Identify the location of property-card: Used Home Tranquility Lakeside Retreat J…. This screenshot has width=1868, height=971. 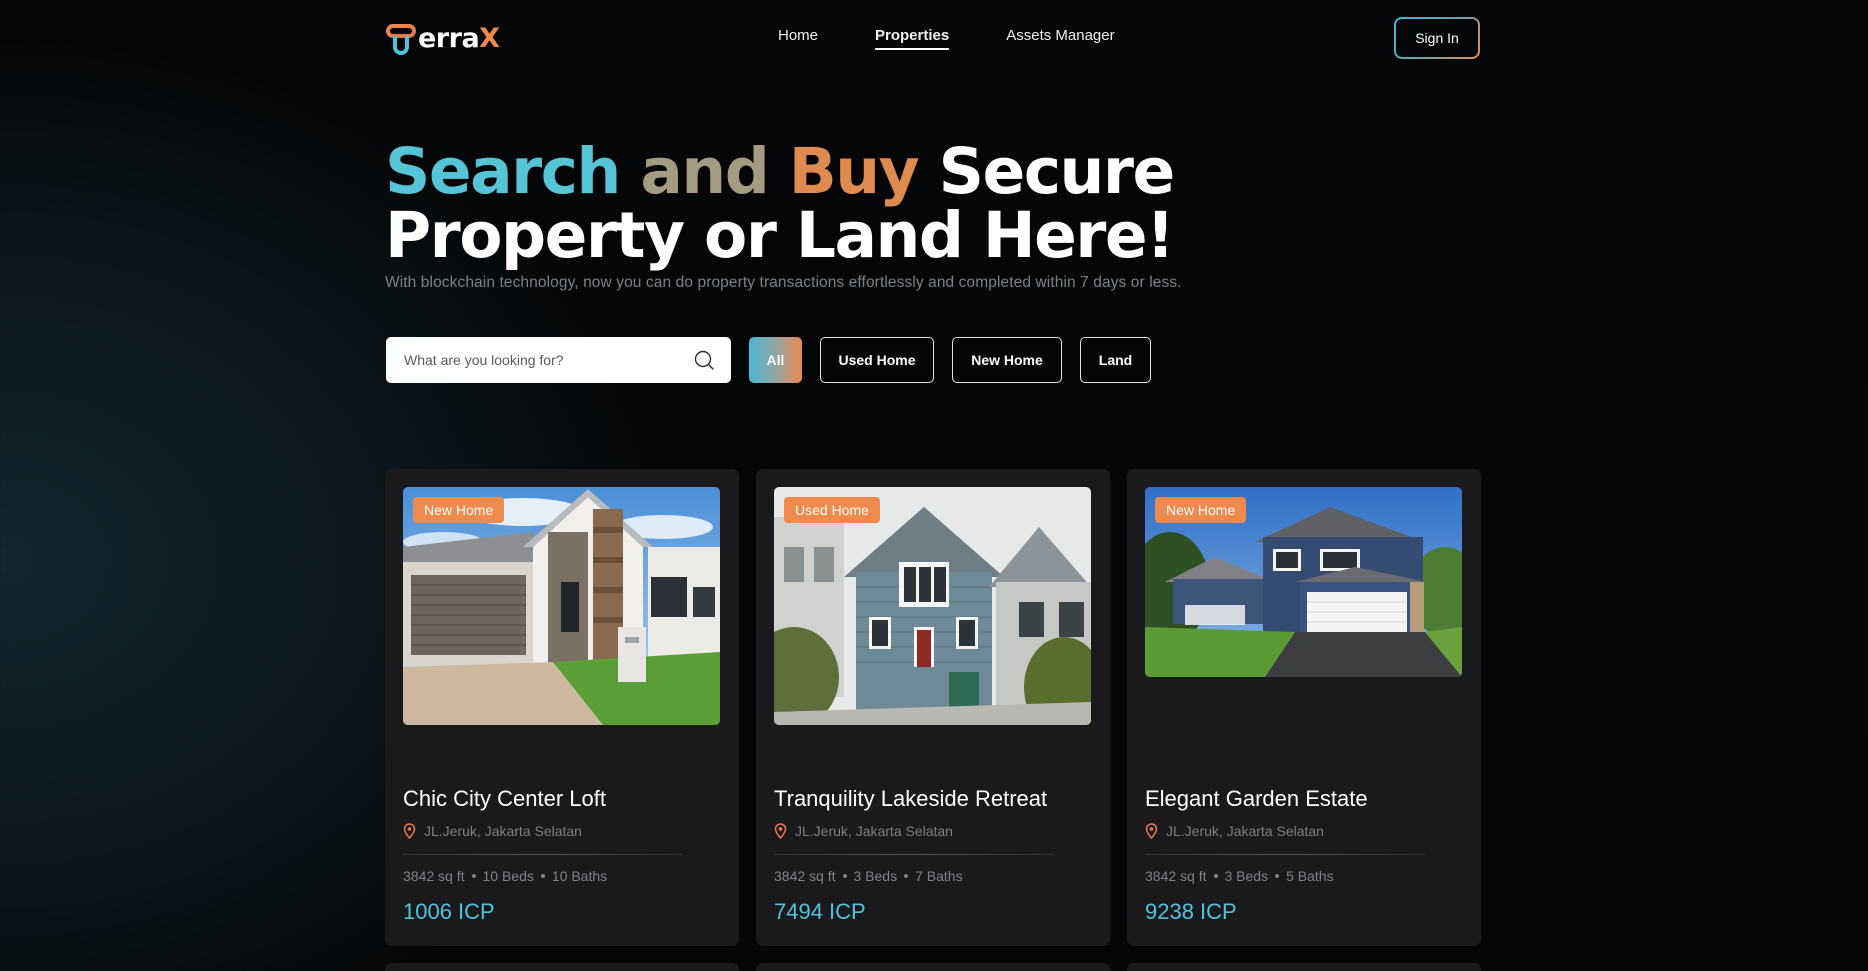
(933, 707).